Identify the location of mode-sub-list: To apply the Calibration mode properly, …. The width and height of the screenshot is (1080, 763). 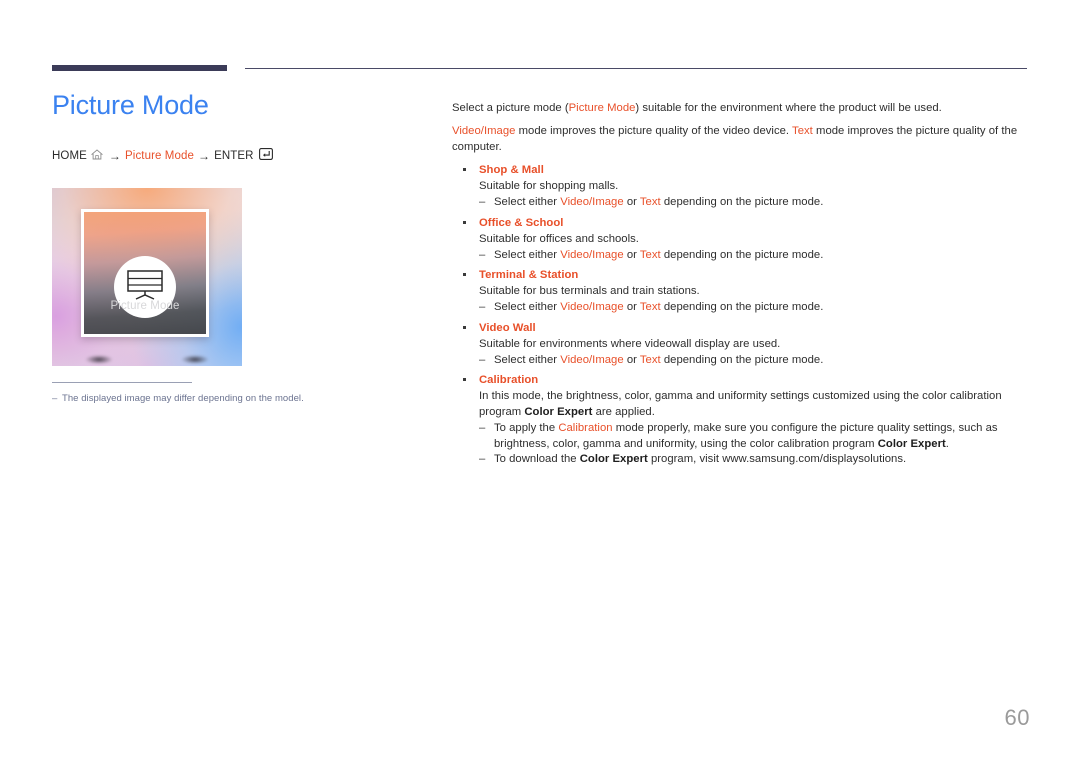
(753, 444).